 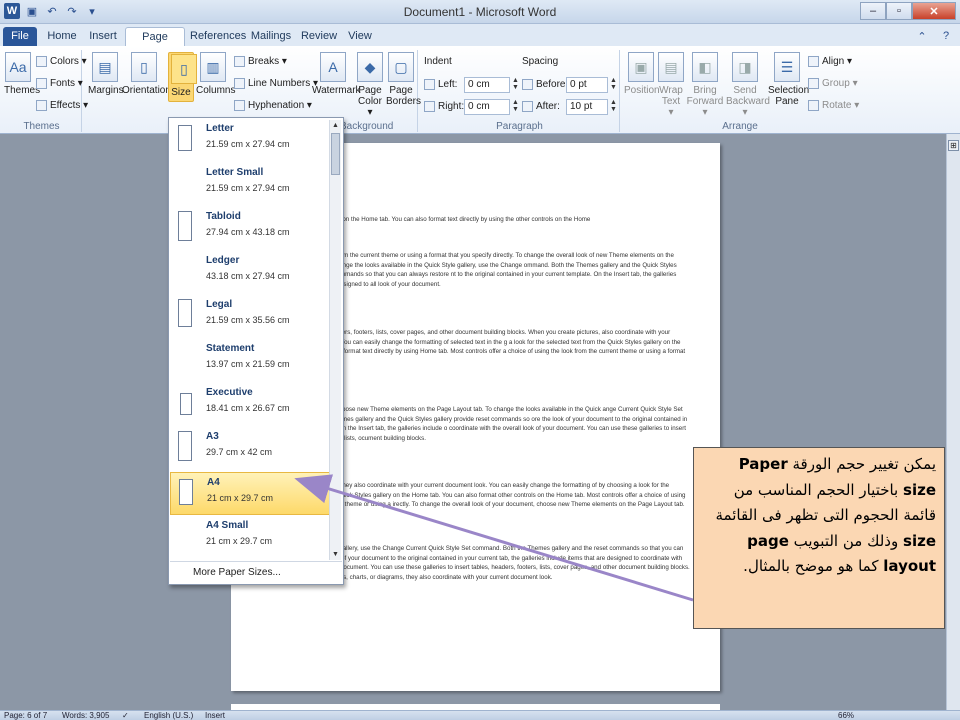 What do you see at coordinates (705, 67) in the screenshot?
I see `bring-forward-icon: ◧` at bounding box center [705, 67].